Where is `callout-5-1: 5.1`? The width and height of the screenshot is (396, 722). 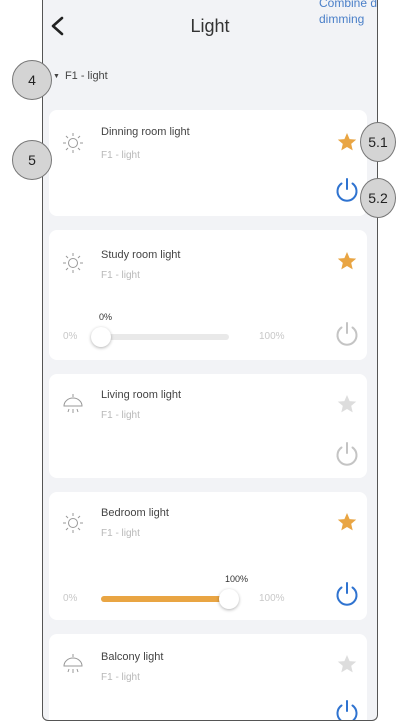
callout-5-1: 5.1 is located at coordinates (378, 142).